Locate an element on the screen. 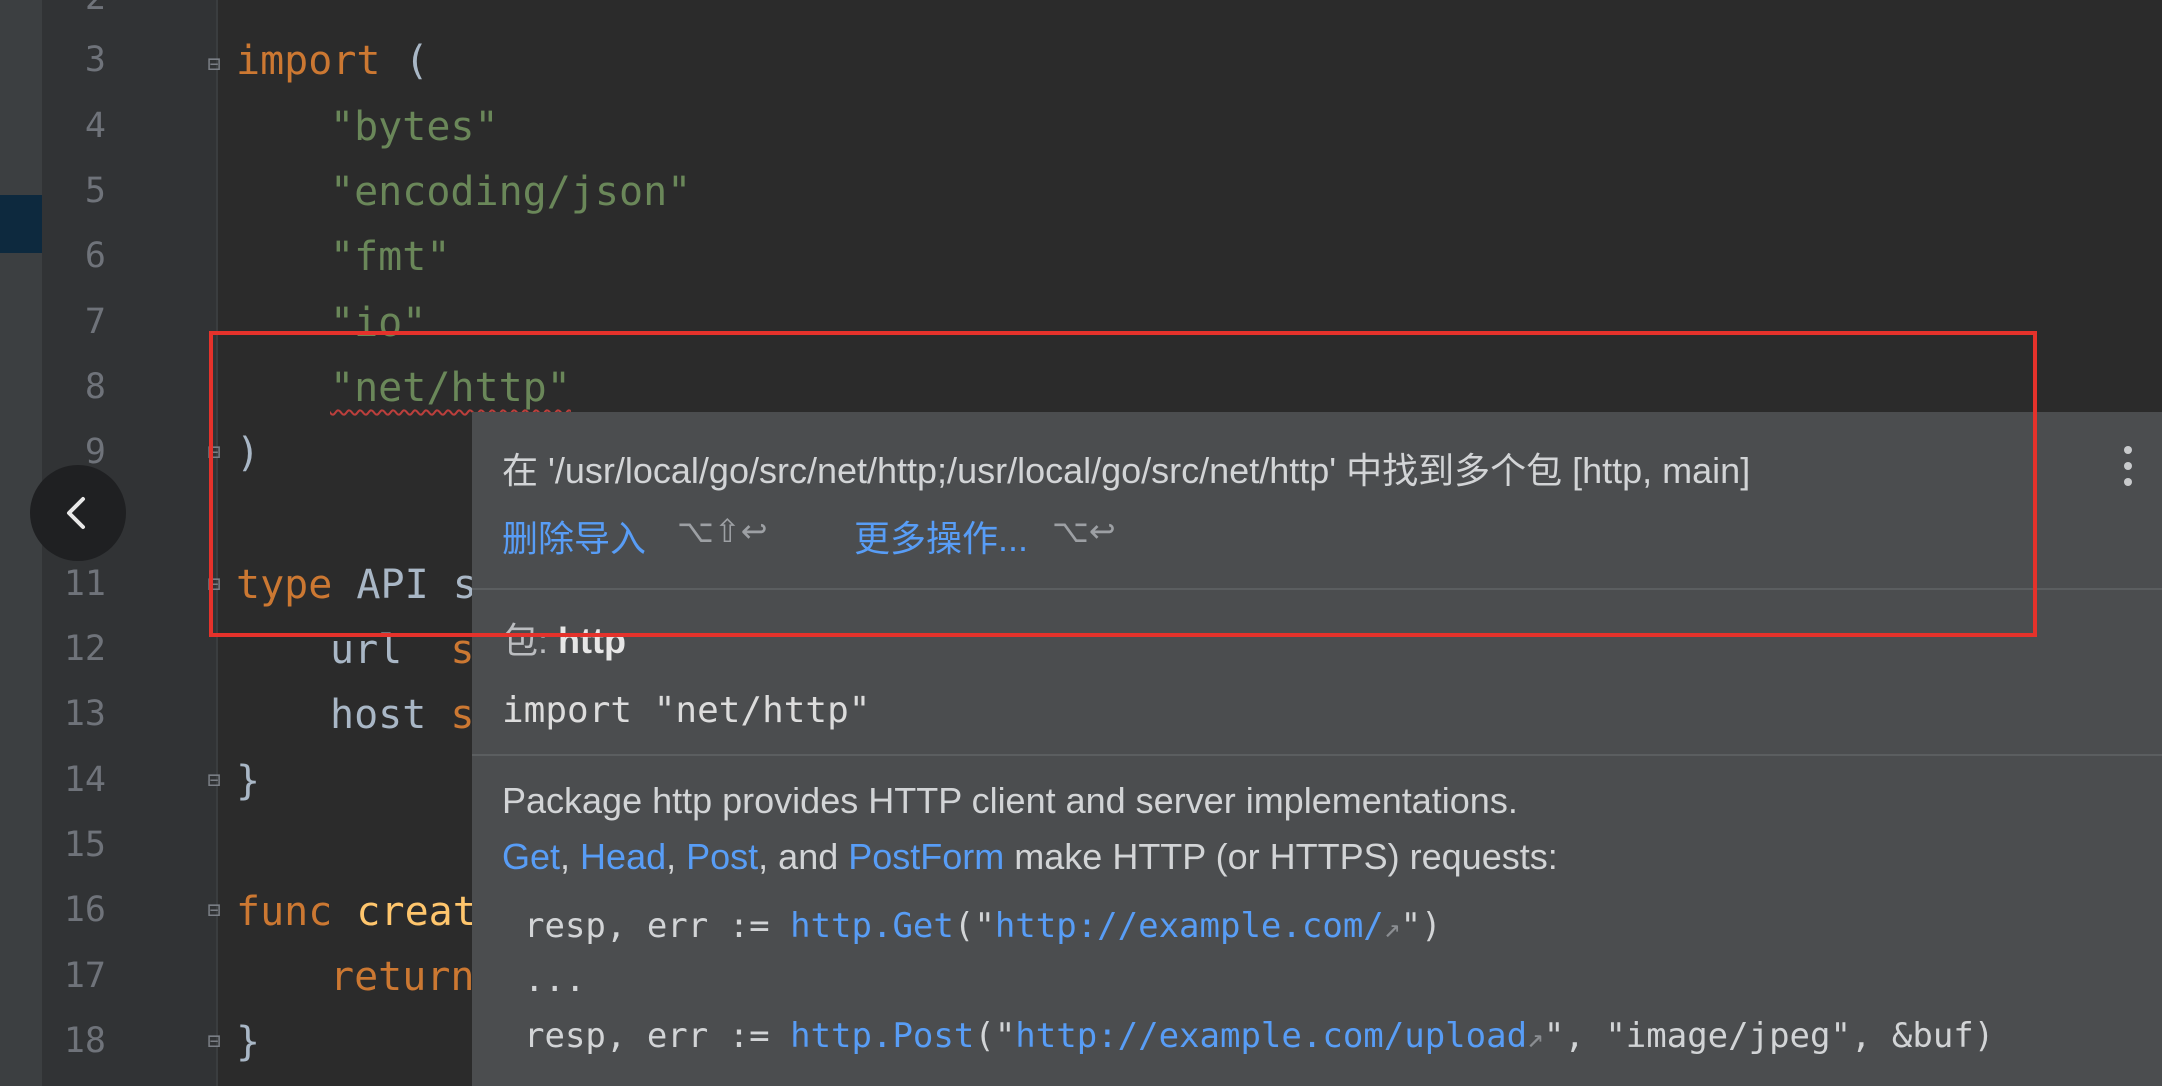 This screenshot has width=2162, height=1086. gutter-marker is located at coordinates (21, 224).